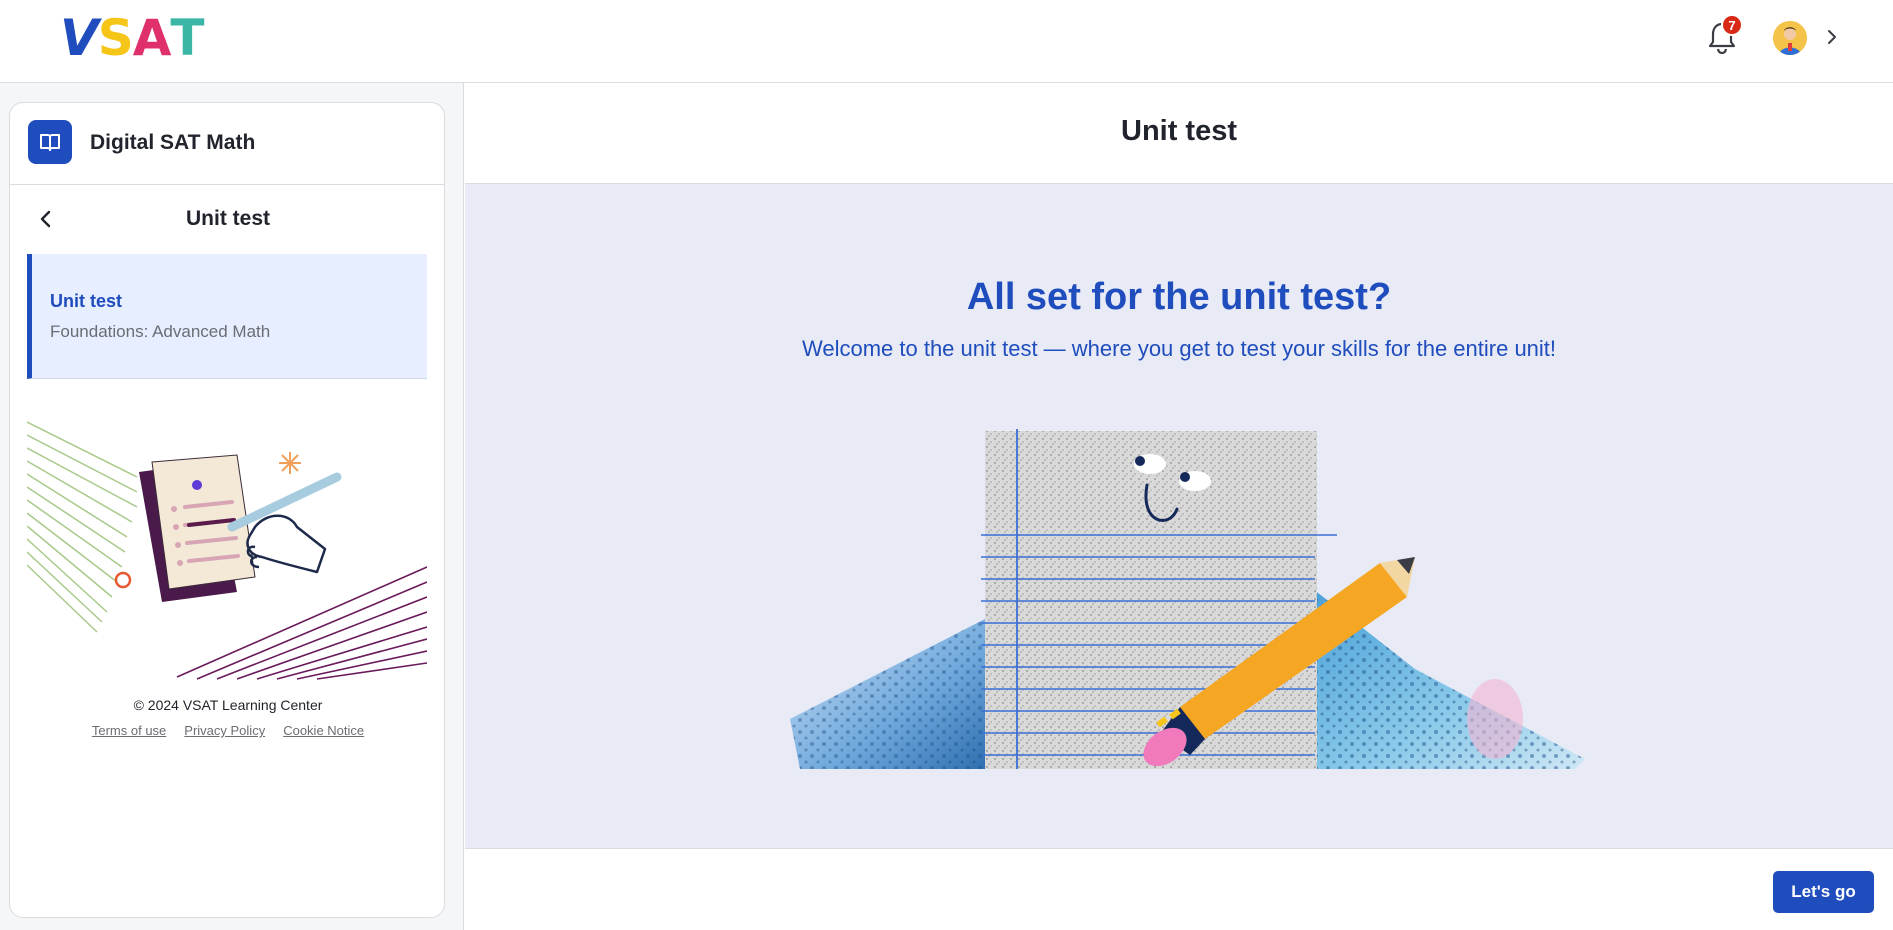 This screenshot has height=930, width=1893. I want to click on lesson-title: Unit test, so click(86, 301).